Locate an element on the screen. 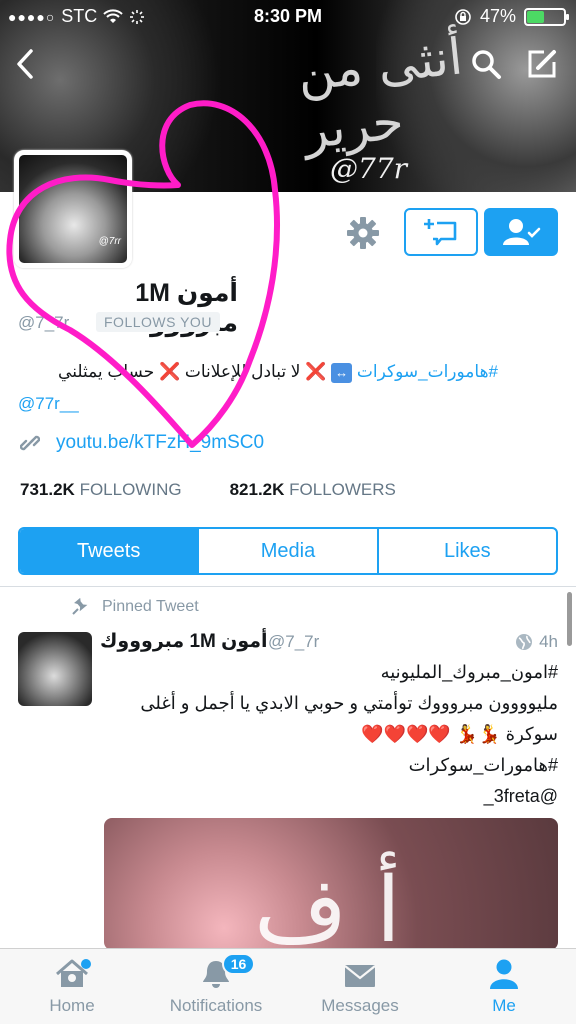 Image resolution: width=576 pixels, height=1024 pixels. add-to-list-icon is located at coordinates (440, 232).